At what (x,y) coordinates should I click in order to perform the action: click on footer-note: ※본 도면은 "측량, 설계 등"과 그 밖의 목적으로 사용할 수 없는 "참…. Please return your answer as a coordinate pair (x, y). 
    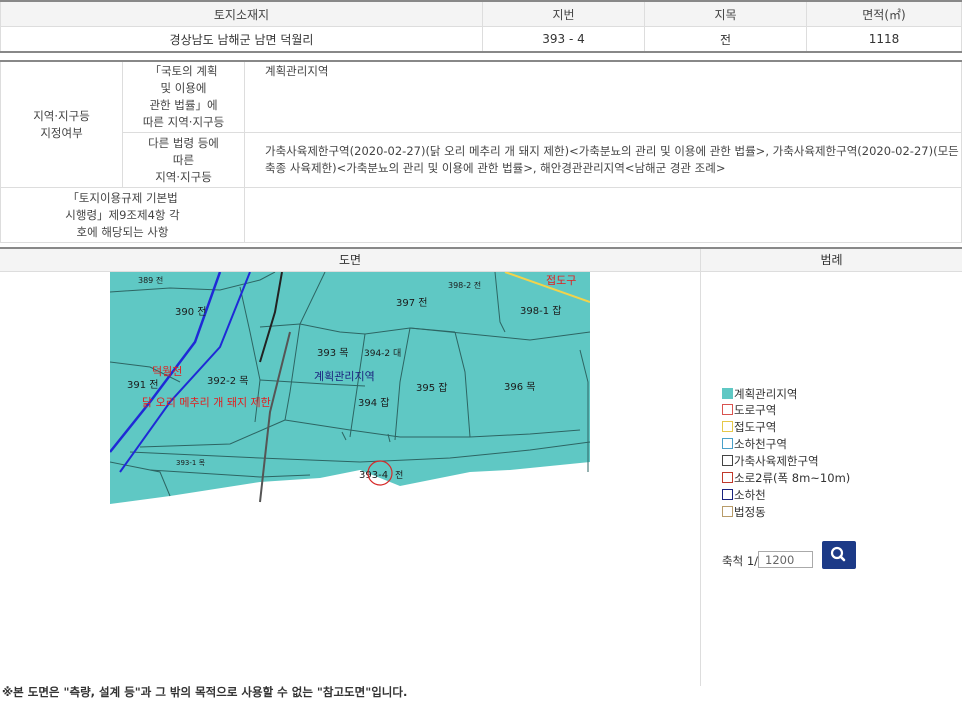
    Looking at the image, I should click on (205, 692).